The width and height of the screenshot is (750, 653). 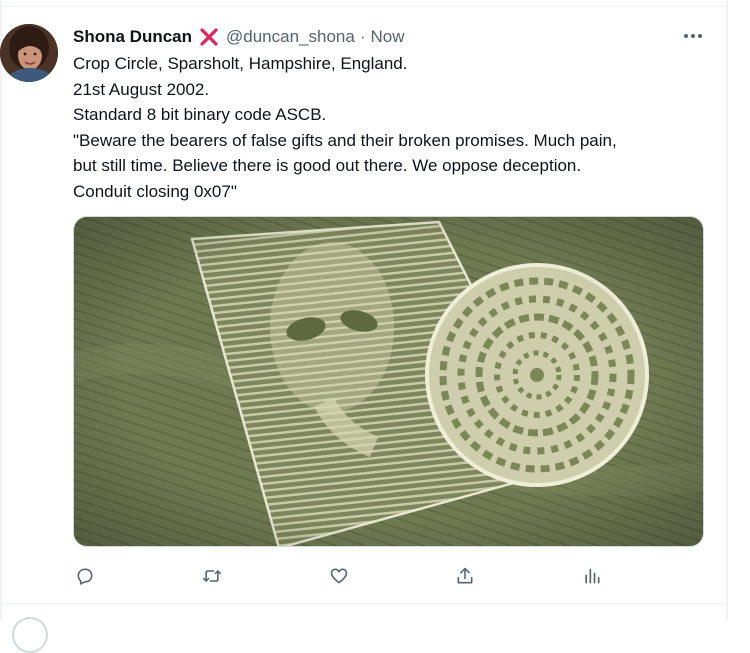 What do you see at coordinates (155, 191) in the screenshot?
I see `tweet-line: Conduit closing 0x07"` at bounding box center [155, 191].